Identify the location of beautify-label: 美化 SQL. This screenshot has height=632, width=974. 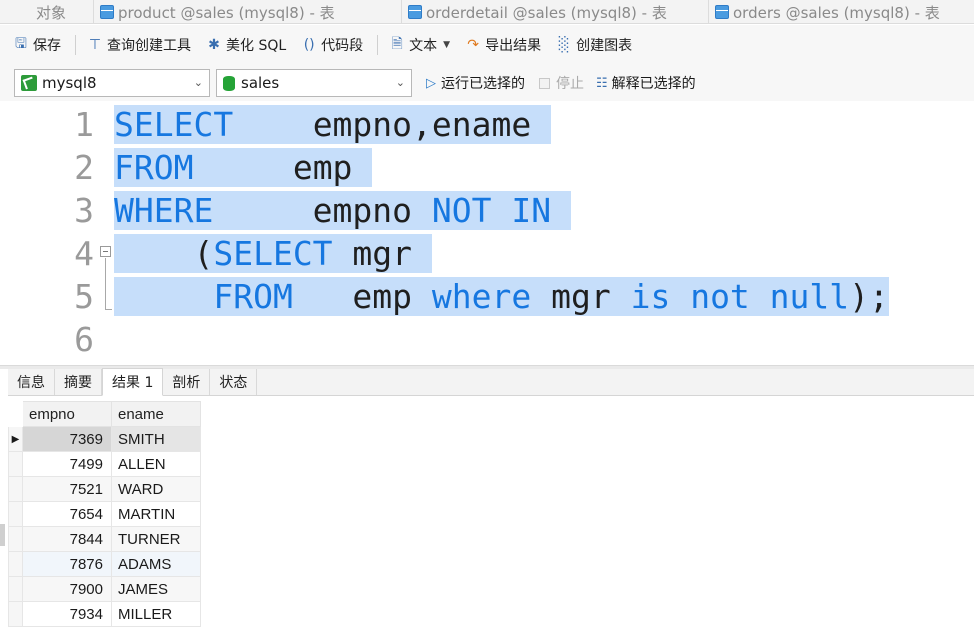
(256, 46).